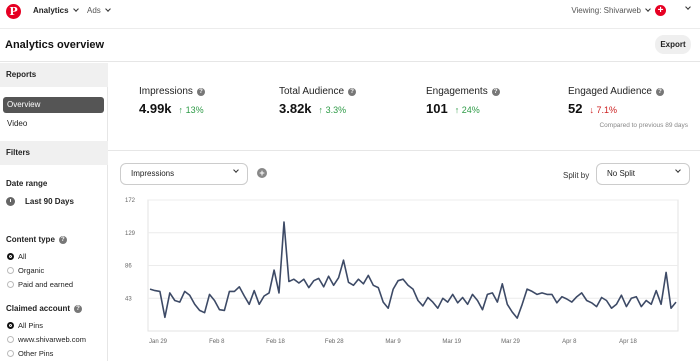 The image size is (700, 361). Describe the element at coordinates (10, 201) in the screenshot. I see `clock-icon` at that location.